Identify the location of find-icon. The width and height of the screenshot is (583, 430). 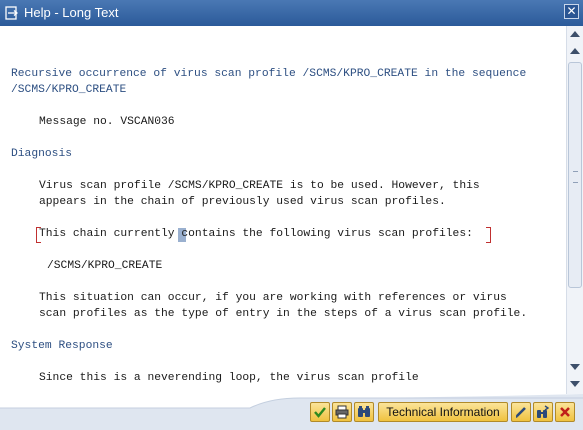
(364, 411).